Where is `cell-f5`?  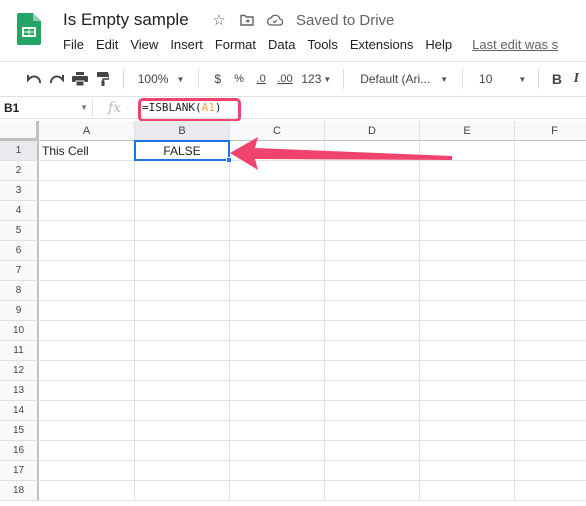
cell-f5 is located at coordinates (550, 231).